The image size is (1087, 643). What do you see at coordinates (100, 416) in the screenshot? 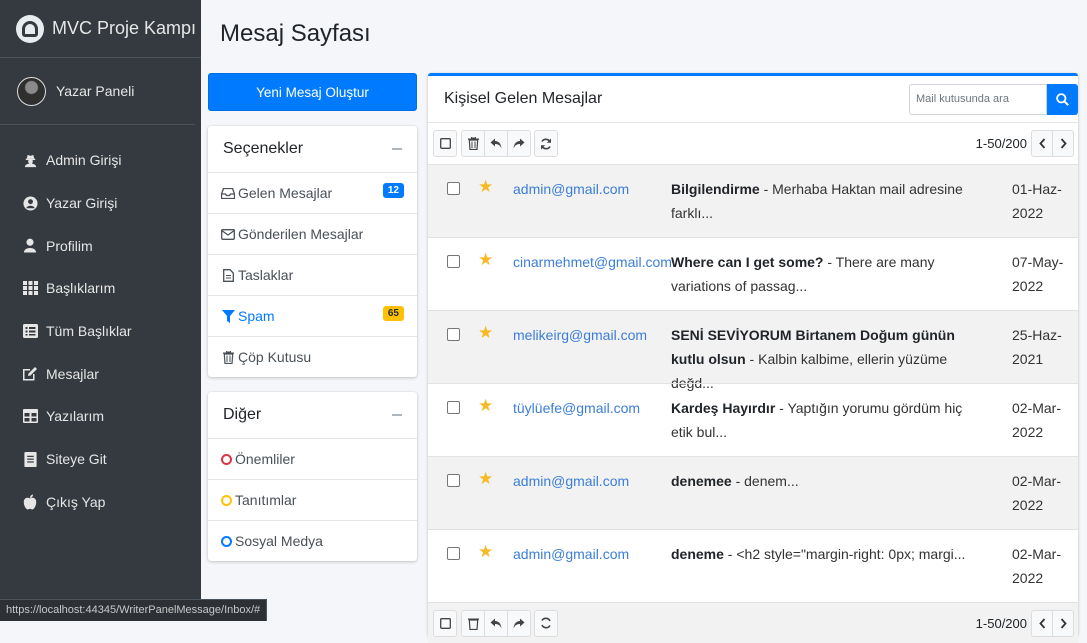
I see `sidebar-item-yazilarim: Yazılarım` at bounding box center [100, 416].